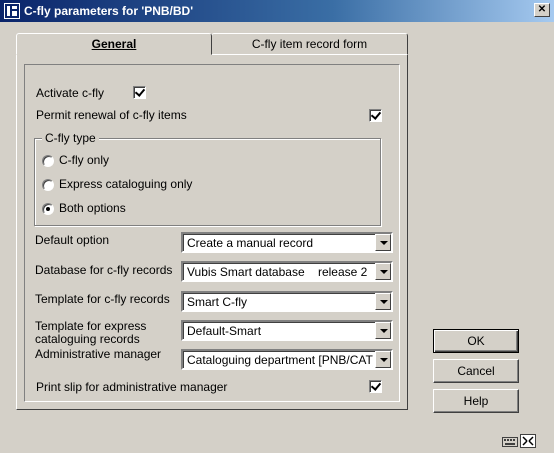  What do you see at coordinates (48, 161) in the screenshot?
I see `radio-cfly-only` at bounding box center [48, 161].